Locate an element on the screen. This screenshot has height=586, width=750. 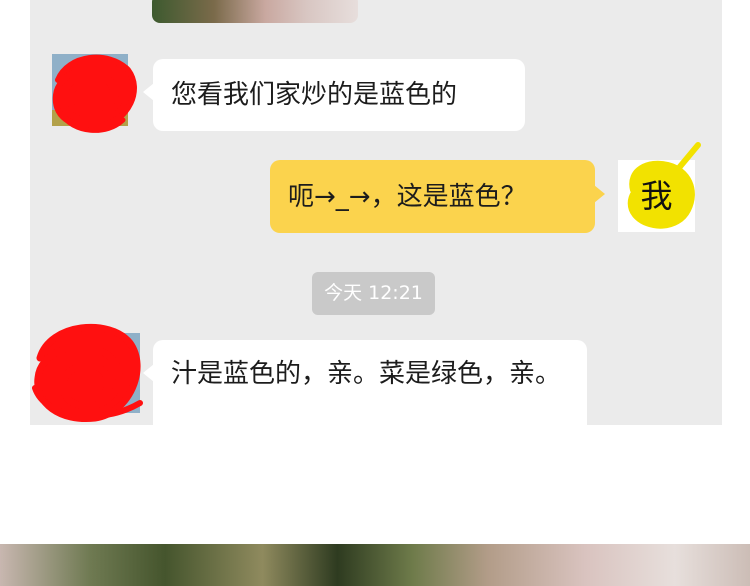
avatar-label: 我 is located at coordinates (656, 196).